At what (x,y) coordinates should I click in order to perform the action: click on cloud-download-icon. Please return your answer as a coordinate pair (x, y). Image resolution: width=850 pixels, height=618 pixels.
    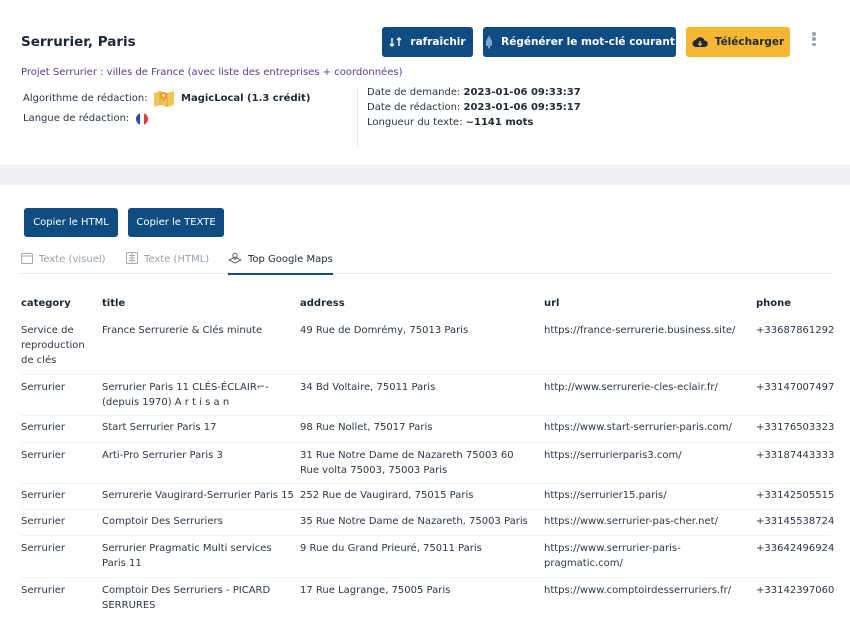
    Looking at the image, I should click on (700, 42).